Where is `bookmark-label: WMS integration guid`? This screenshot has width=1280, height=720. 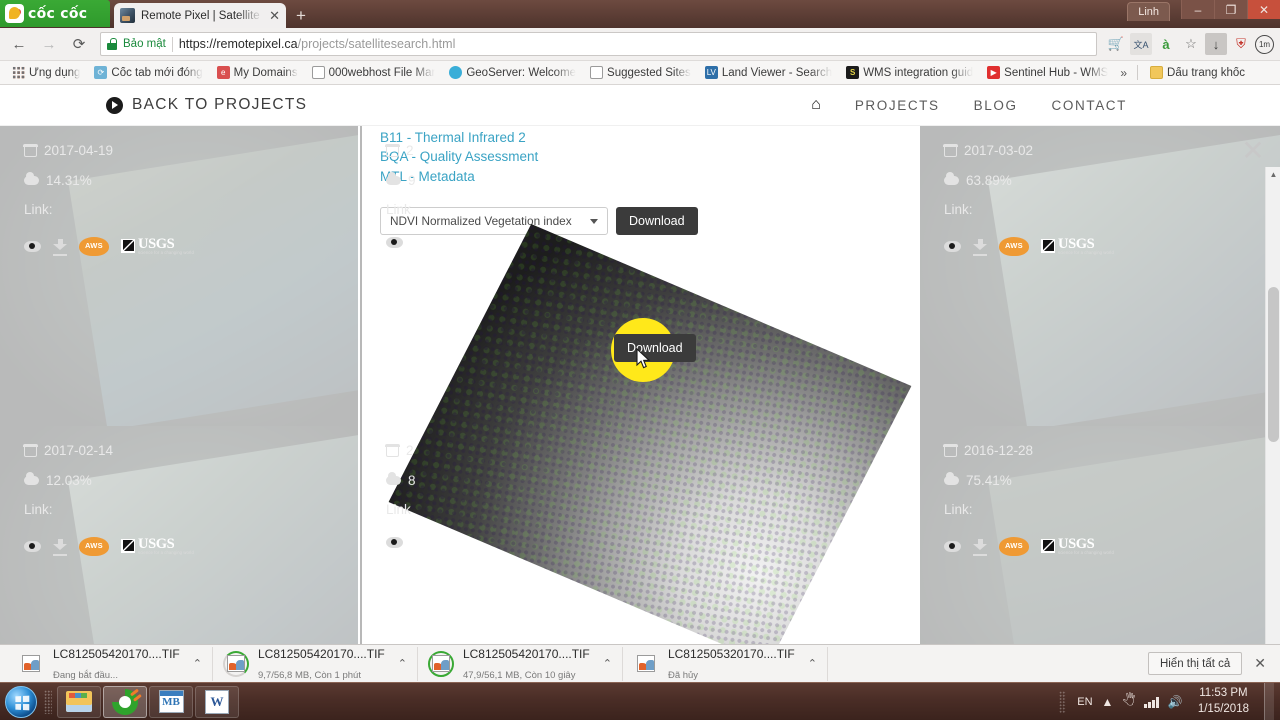 bookmark-label: WMS integration guid is located at coordinates (918, 72).